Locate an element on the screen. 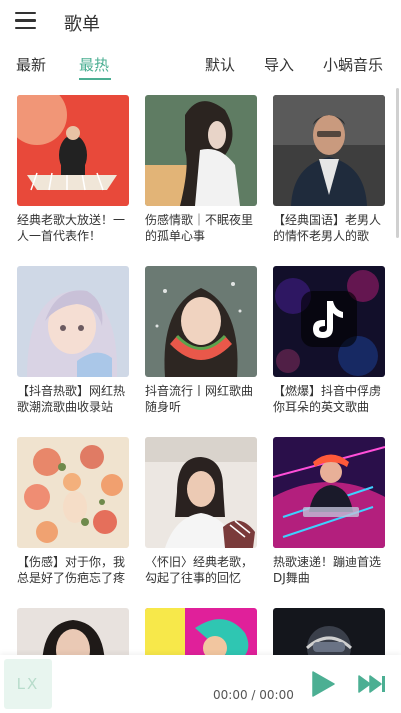 The image size is (401, 713). playlist-card: 经典老歌大放送！一人一首代表作！ is located at coordinates (73, 169).